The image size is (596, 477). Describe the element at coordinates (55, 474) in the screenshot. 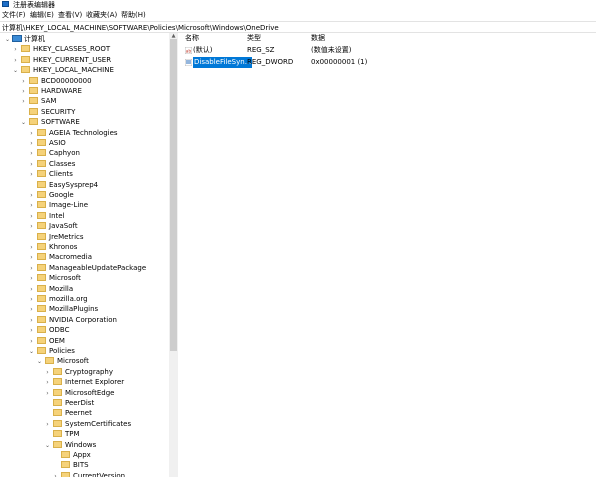

I see `chevron-right-icon: ›` at that location.